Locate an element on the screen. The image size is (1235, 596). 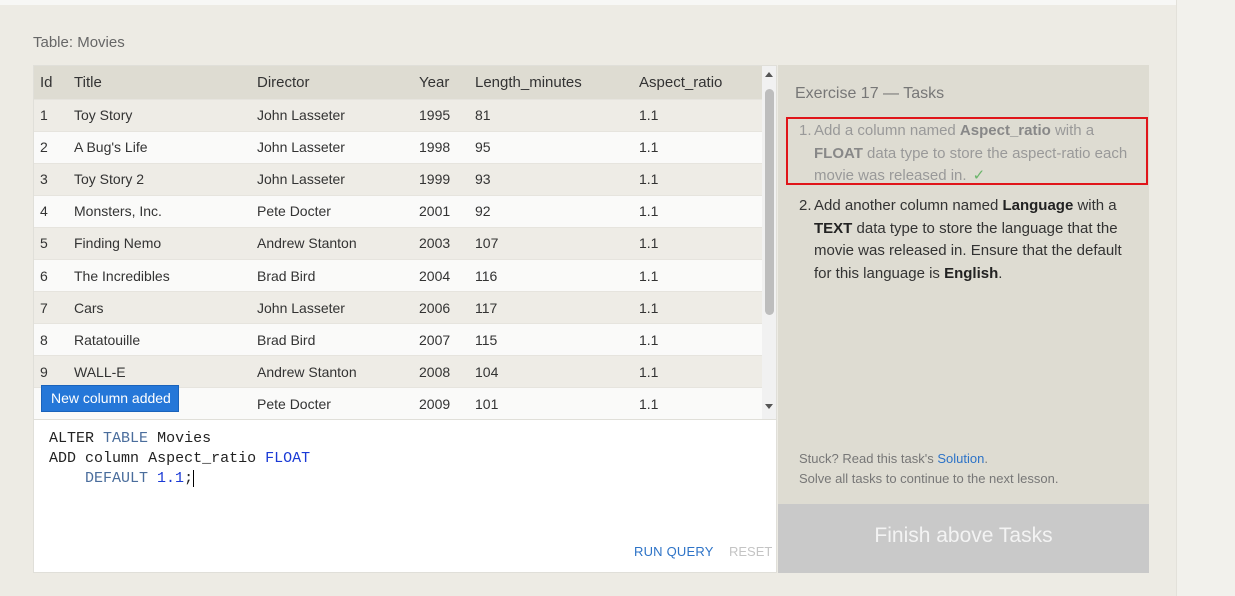
cell-length: 81 is located at coordinates (551, 115).